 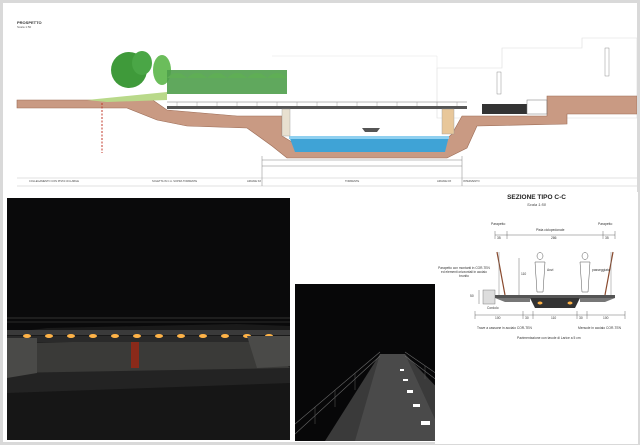 I want to click on bottom-dim-4: 30, so click(x=581, y=318).